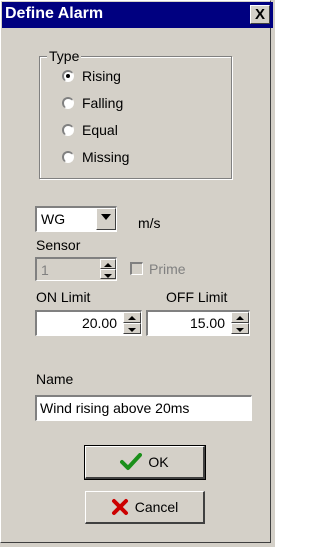 This screenshot has width=320, height=547. Describe the element at coordinates (197, 297) in the screenshot. I see `off-limit-label: OFF Limit` at that location.